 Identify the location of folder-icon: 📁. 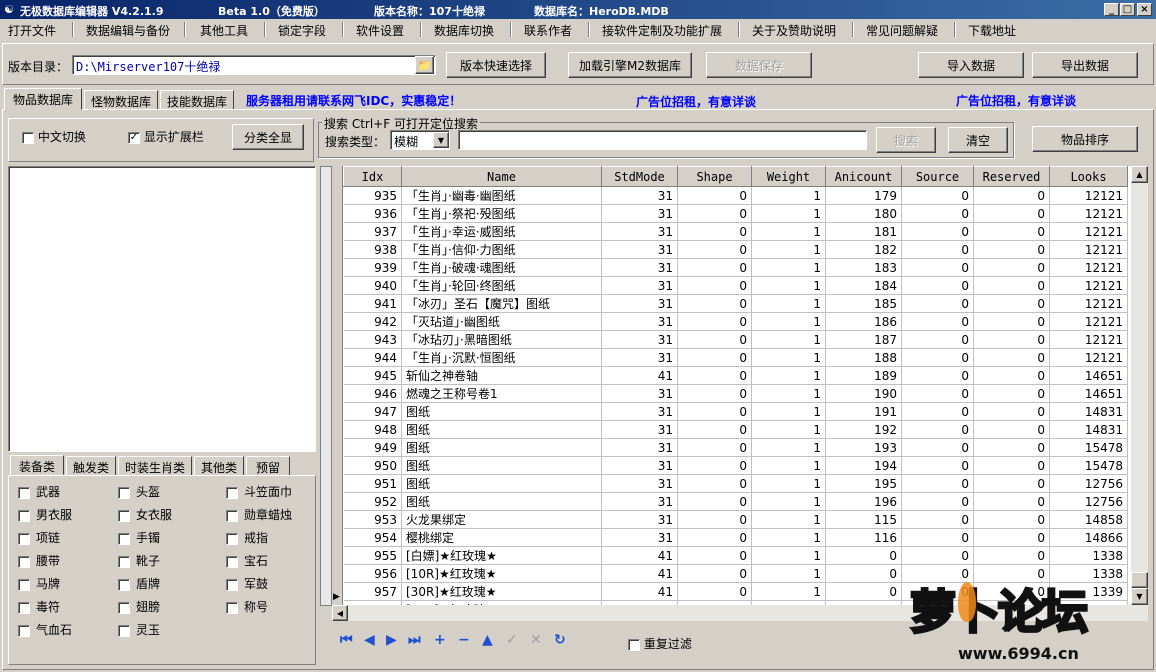
(424, 65).